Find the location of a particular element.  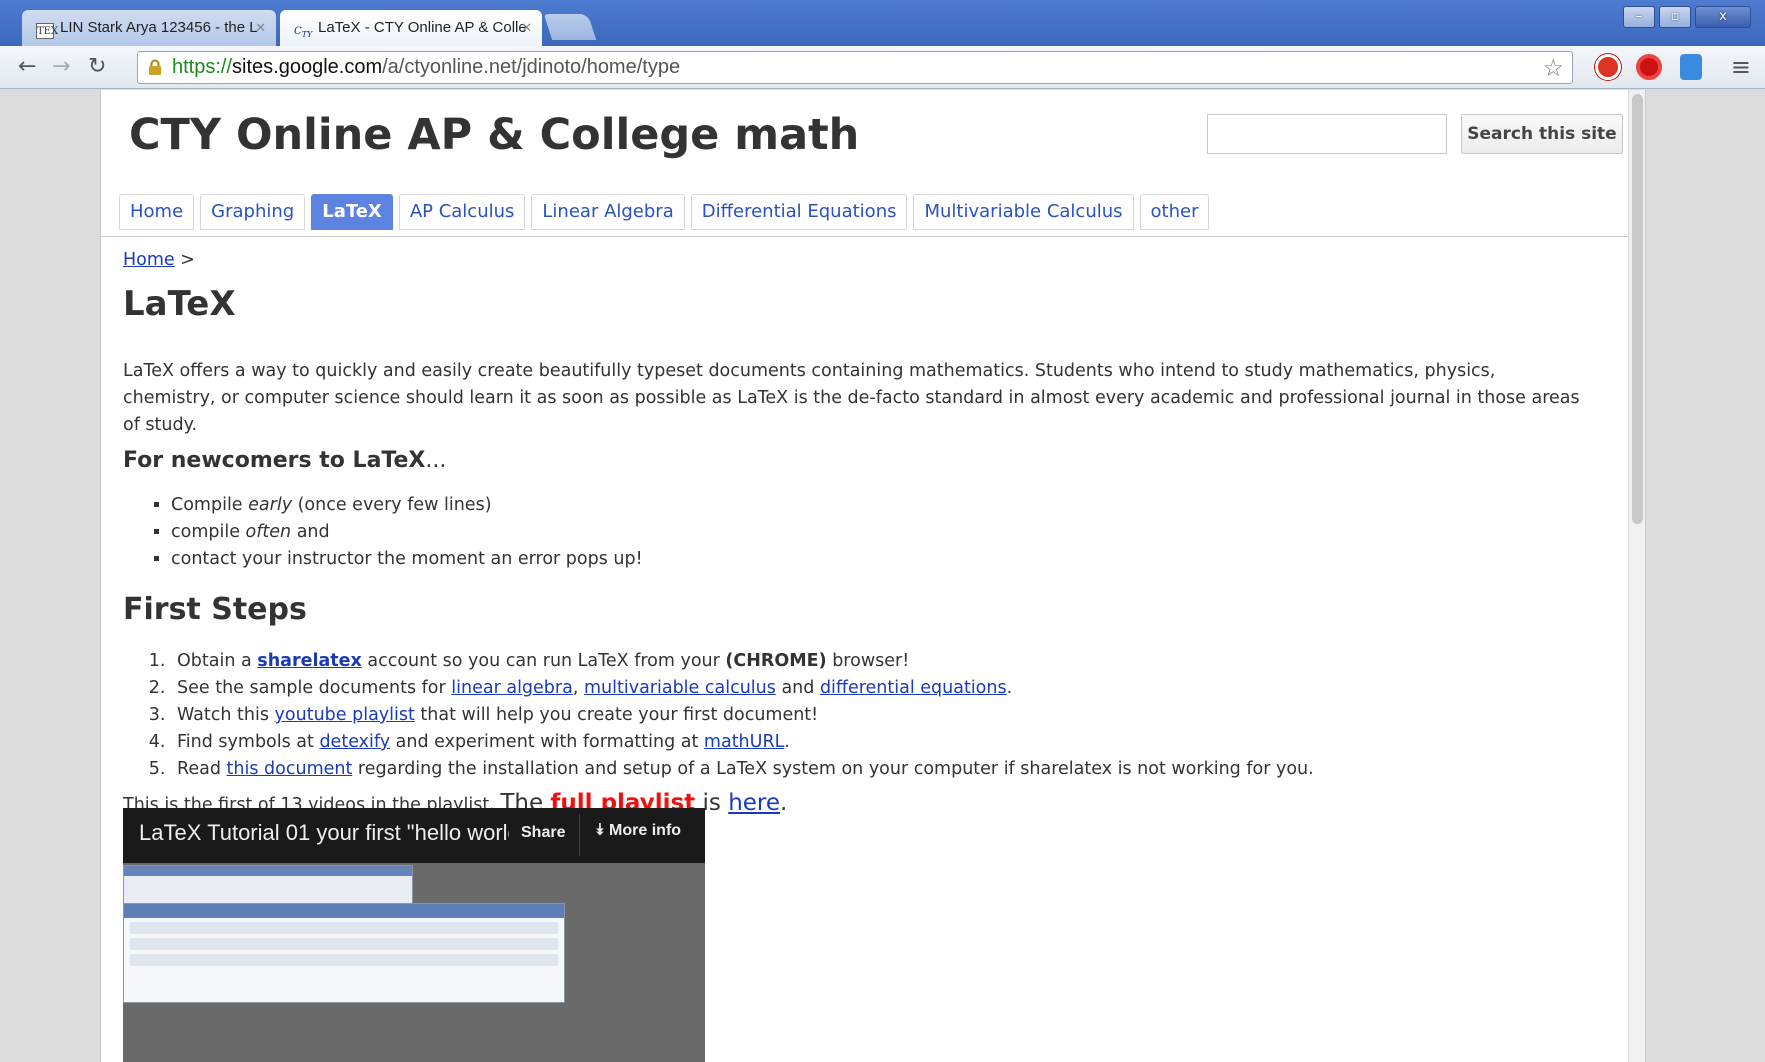

nav-tab-differential-equations: Differential Equations is located at coordinates (799, 212).